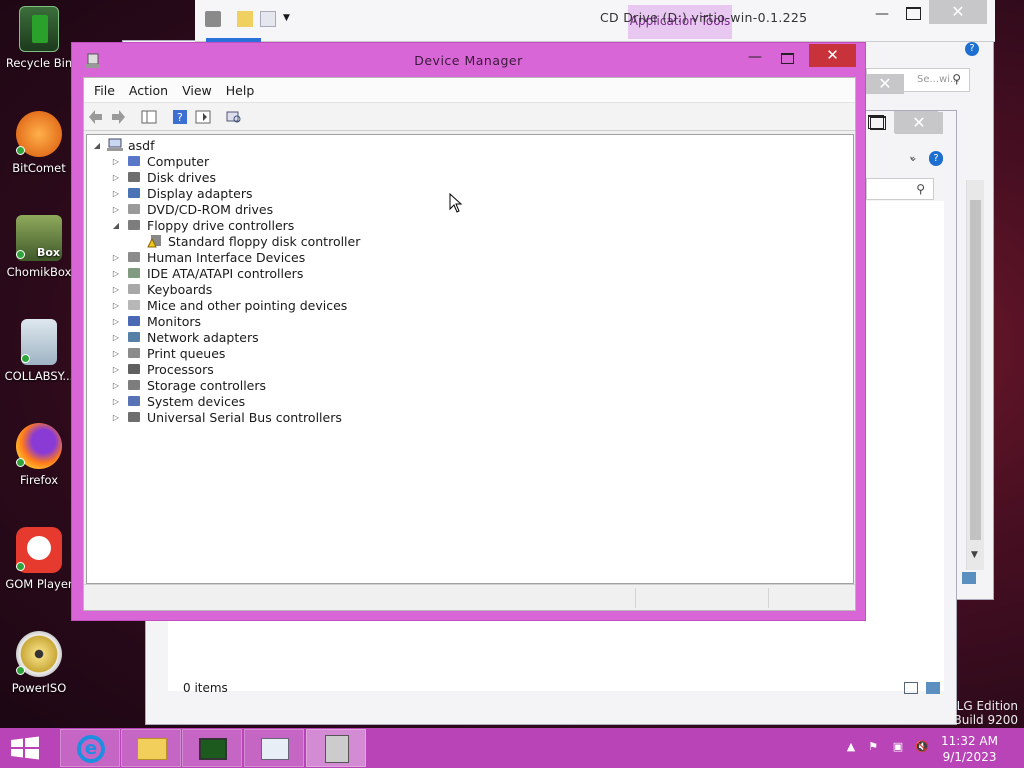 The height and width of the screenshot is (768, 1024). Describe the element at coordinates (336, 748) in the screenshot. I see `taskbar-device-manager` at that location.